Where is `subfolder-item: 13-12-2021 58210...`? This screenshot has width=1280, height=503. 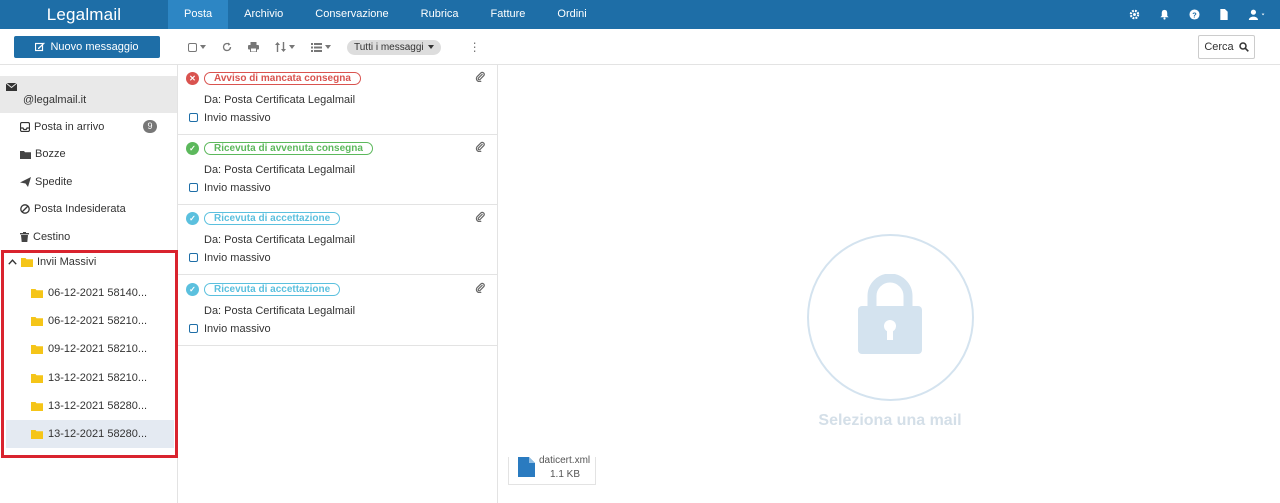
subfolder-item: 13-12-2021 58210... is located at coordinates (90, 378).